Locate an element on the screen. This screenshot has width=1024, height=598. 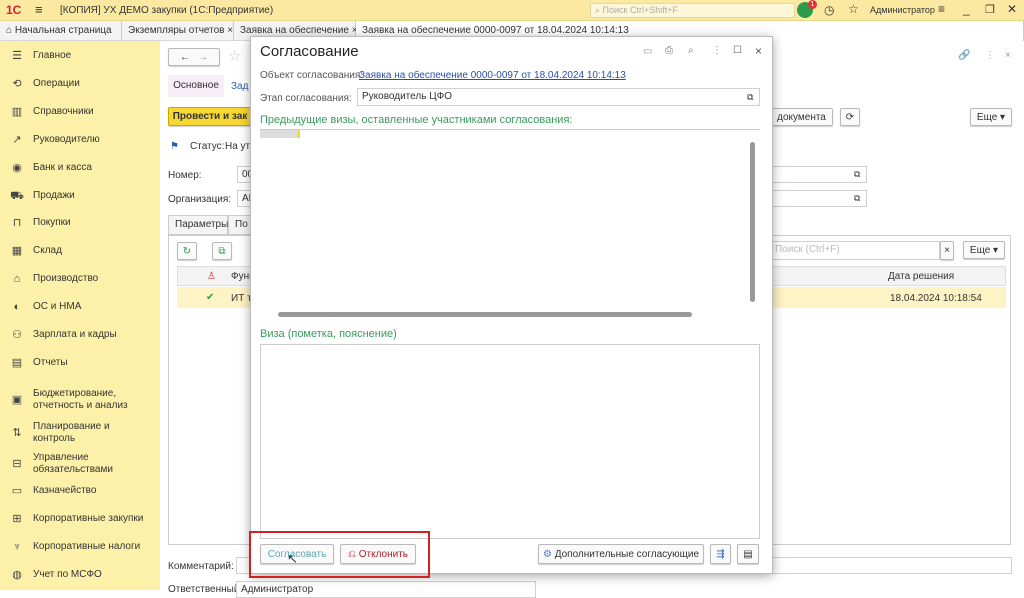
clear-search-icon: × is located at coordinates (947, 250).